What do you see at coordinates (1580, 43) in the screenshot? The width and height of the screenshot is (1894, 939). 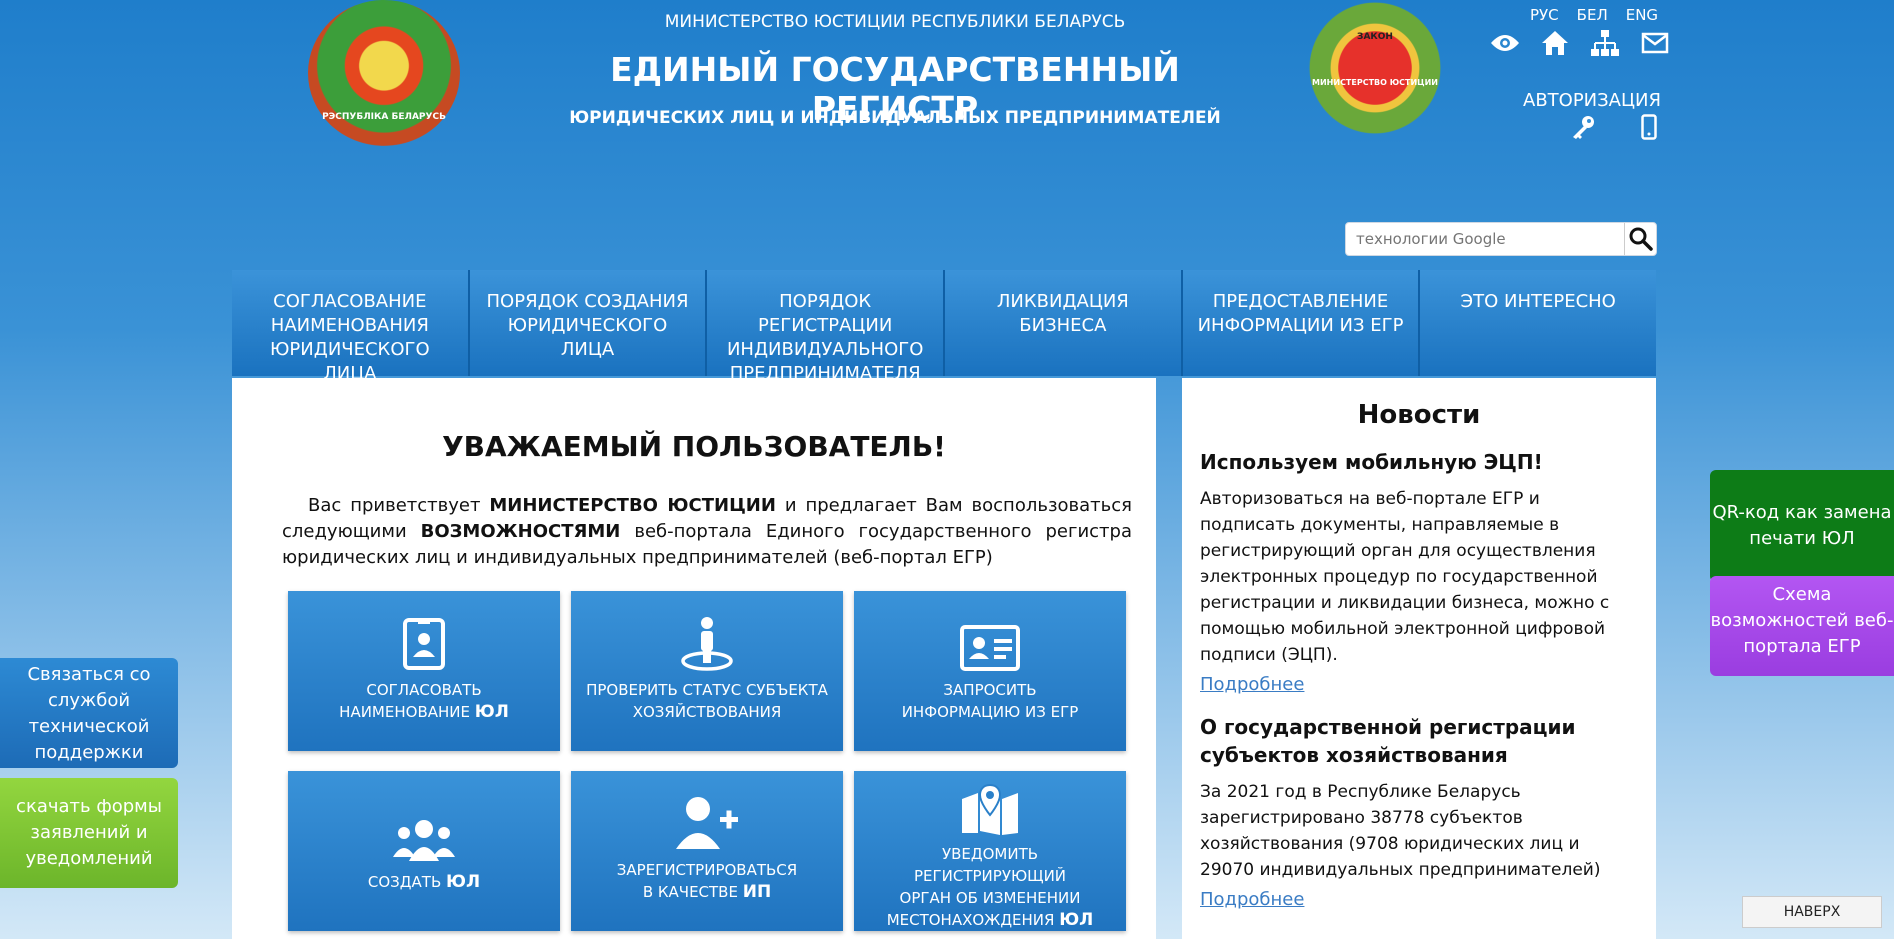 I see `top-toolbar` at bounding box center [1580, 43].